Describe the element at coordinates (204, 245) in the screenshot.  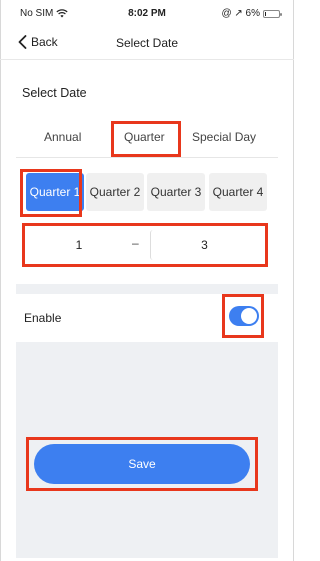
I see `range-end-field: 3` at that location.